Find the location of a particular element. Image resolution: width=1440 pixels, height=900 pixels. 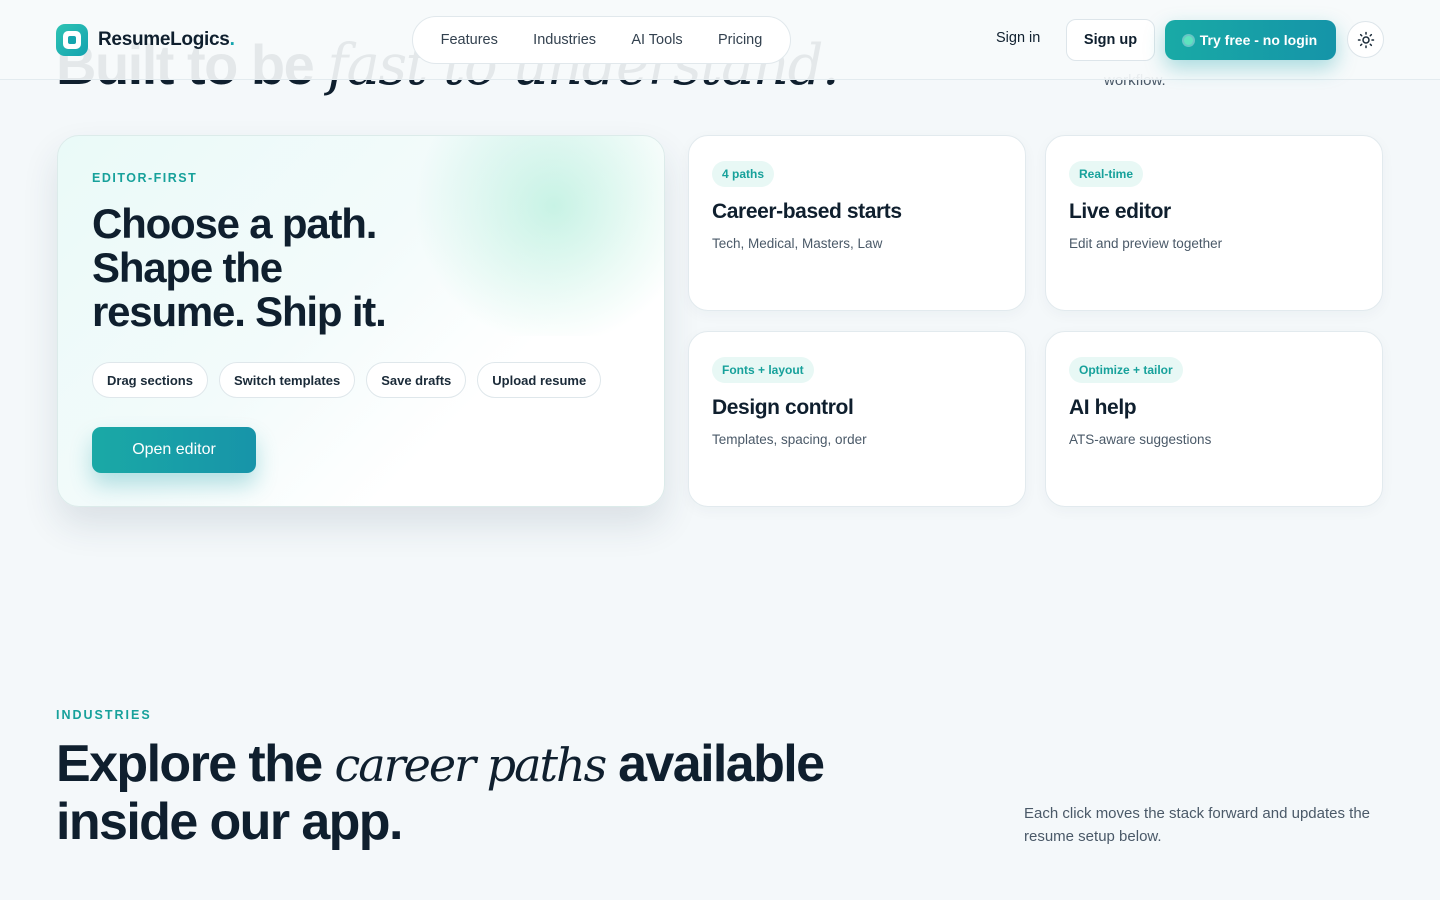

theme-toggle-button is located at coordinates (1365, 39).